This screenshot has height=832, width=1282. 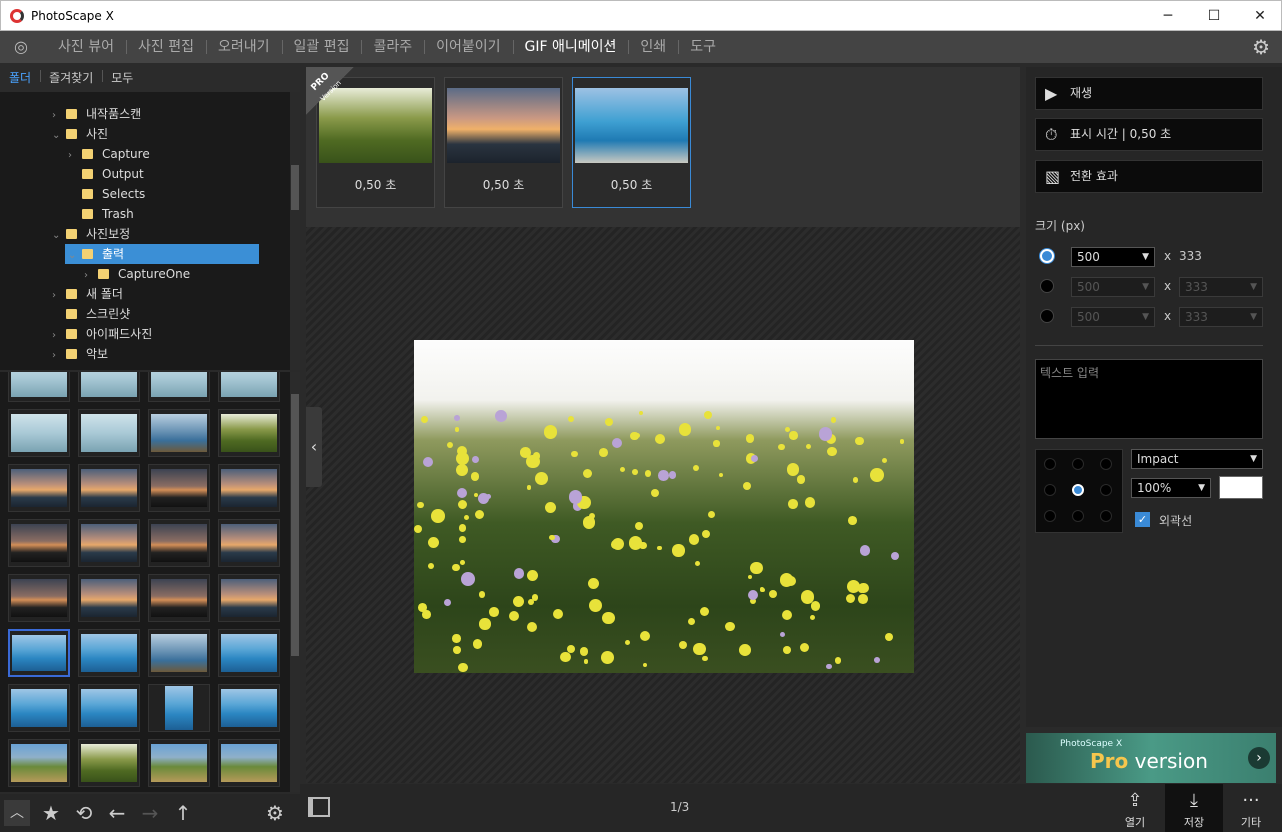 I want to click on tab-0: 사진 뷰어, so click(x=86, y=47).